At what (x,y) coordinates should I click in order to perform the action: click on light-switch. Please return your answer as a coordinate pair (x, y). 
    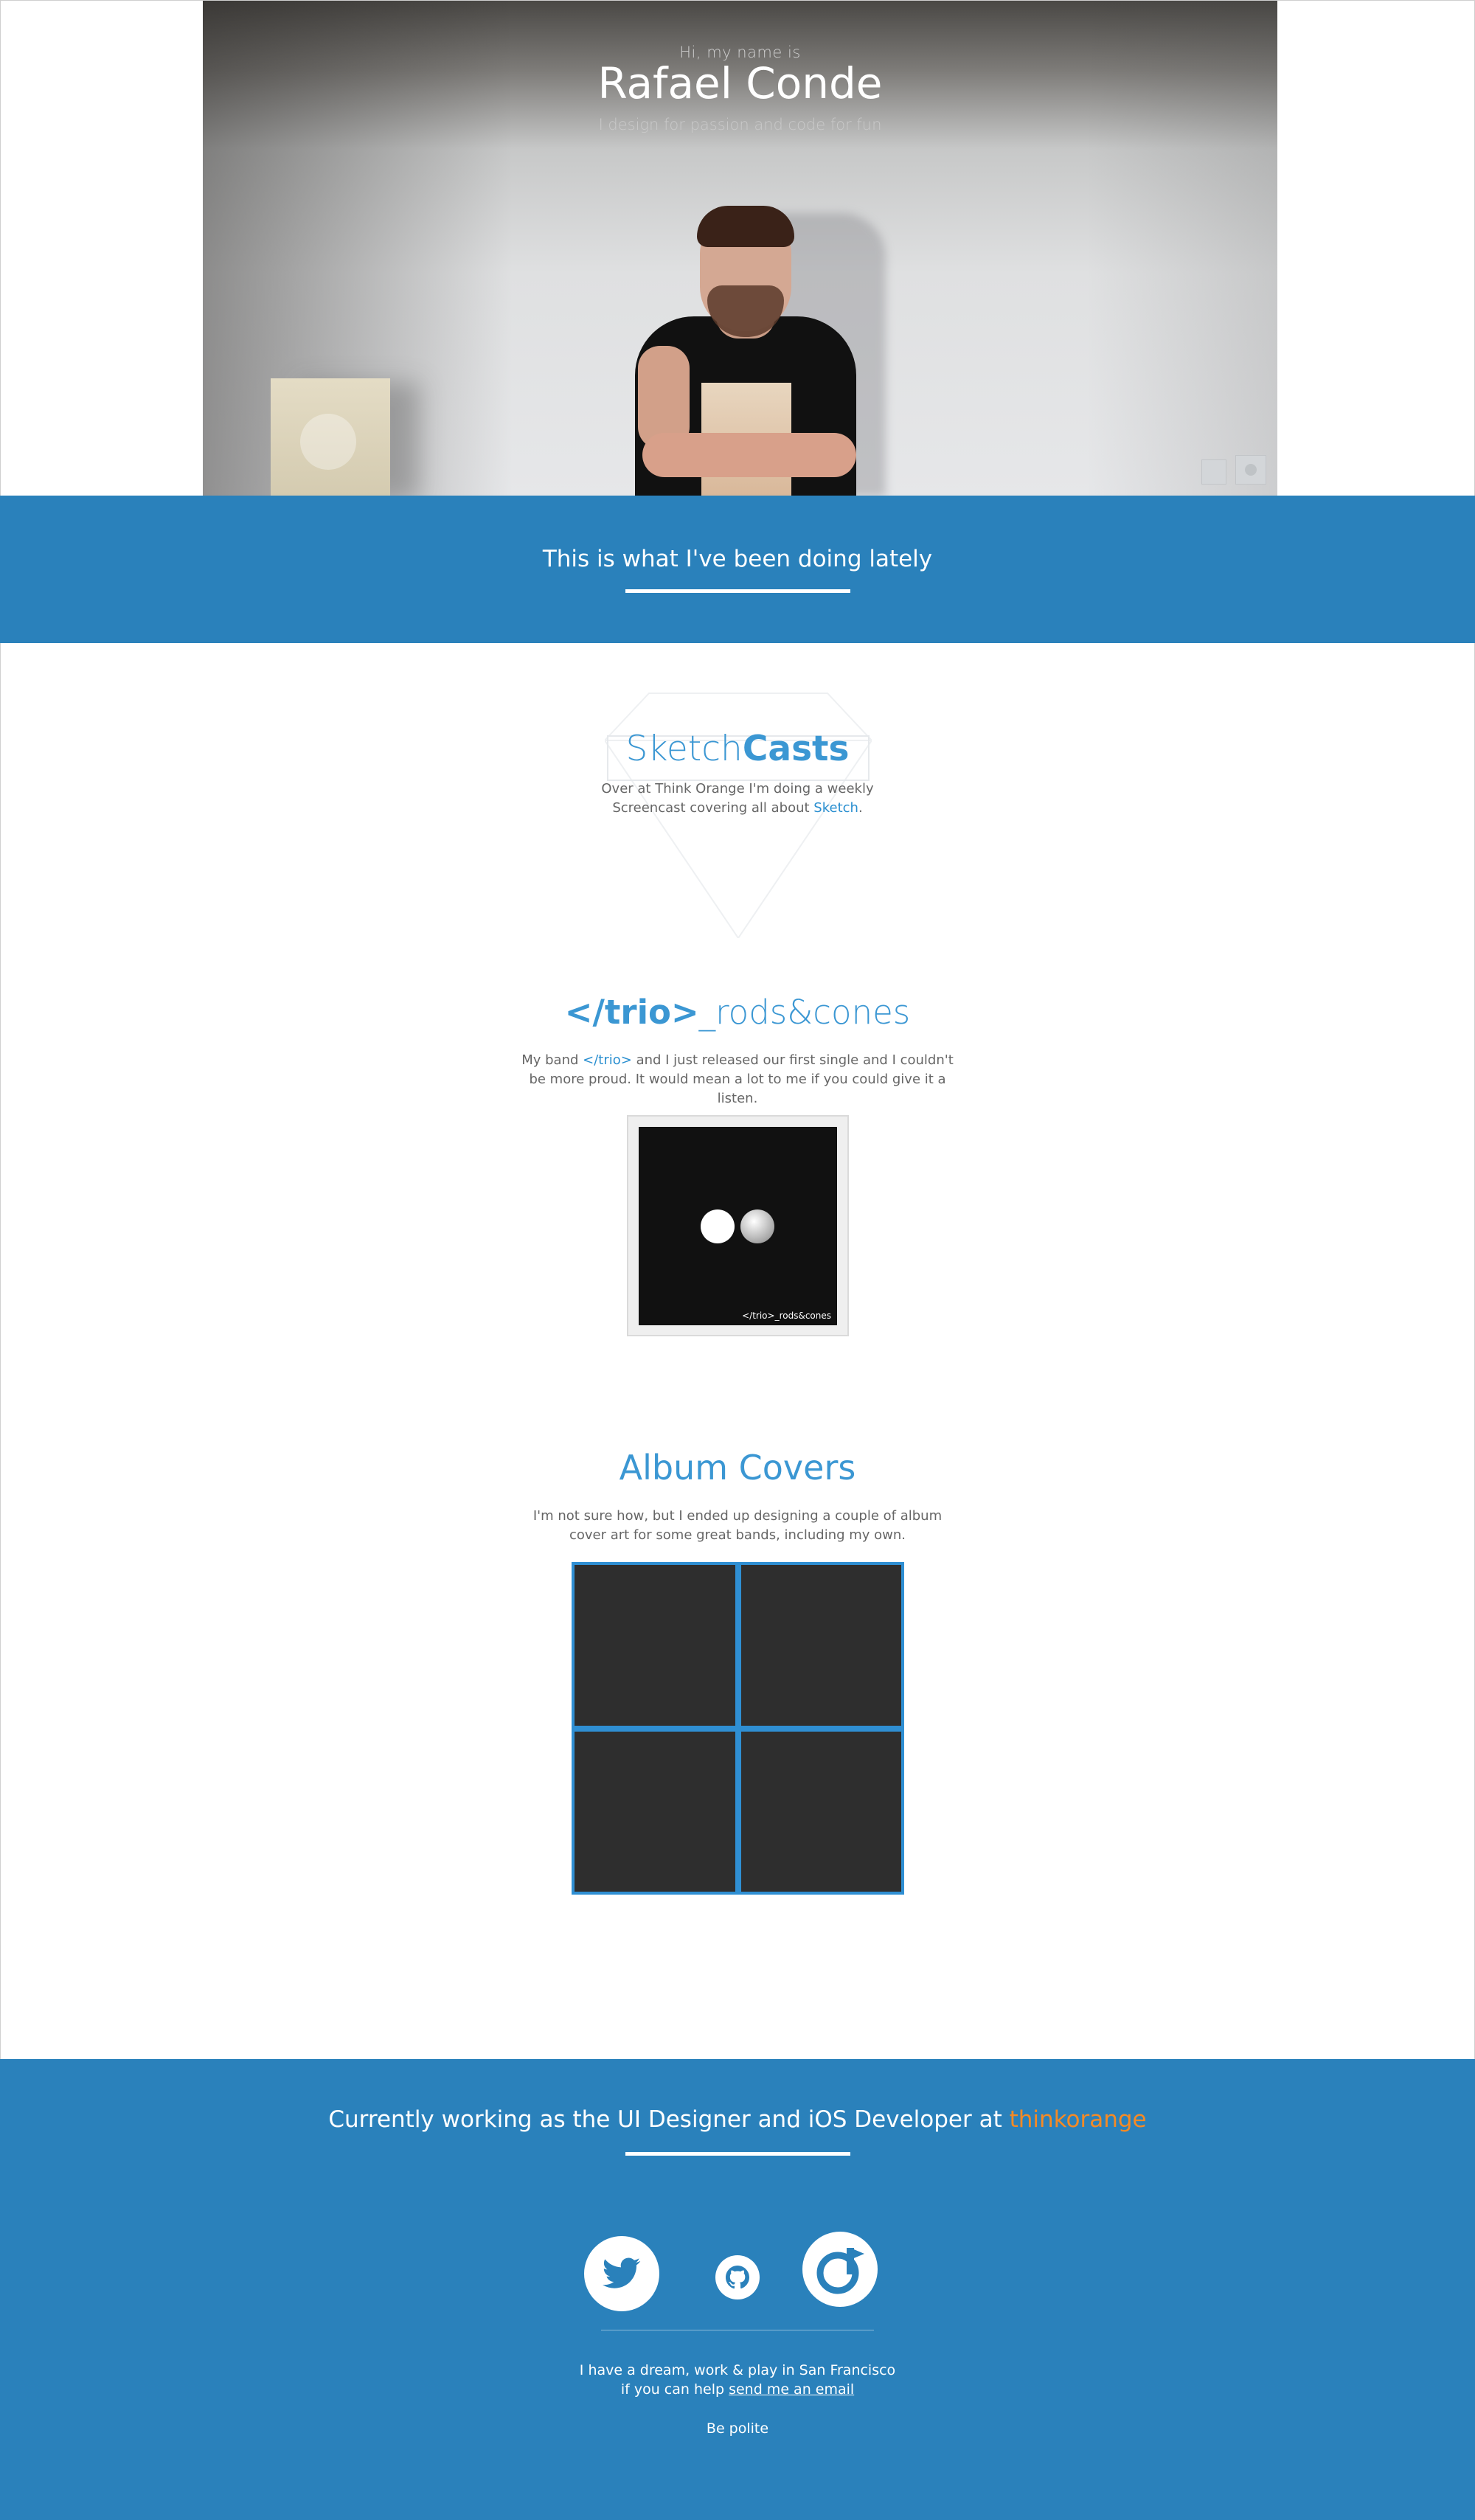
    Looking at the image, I should click on (1213, 472).